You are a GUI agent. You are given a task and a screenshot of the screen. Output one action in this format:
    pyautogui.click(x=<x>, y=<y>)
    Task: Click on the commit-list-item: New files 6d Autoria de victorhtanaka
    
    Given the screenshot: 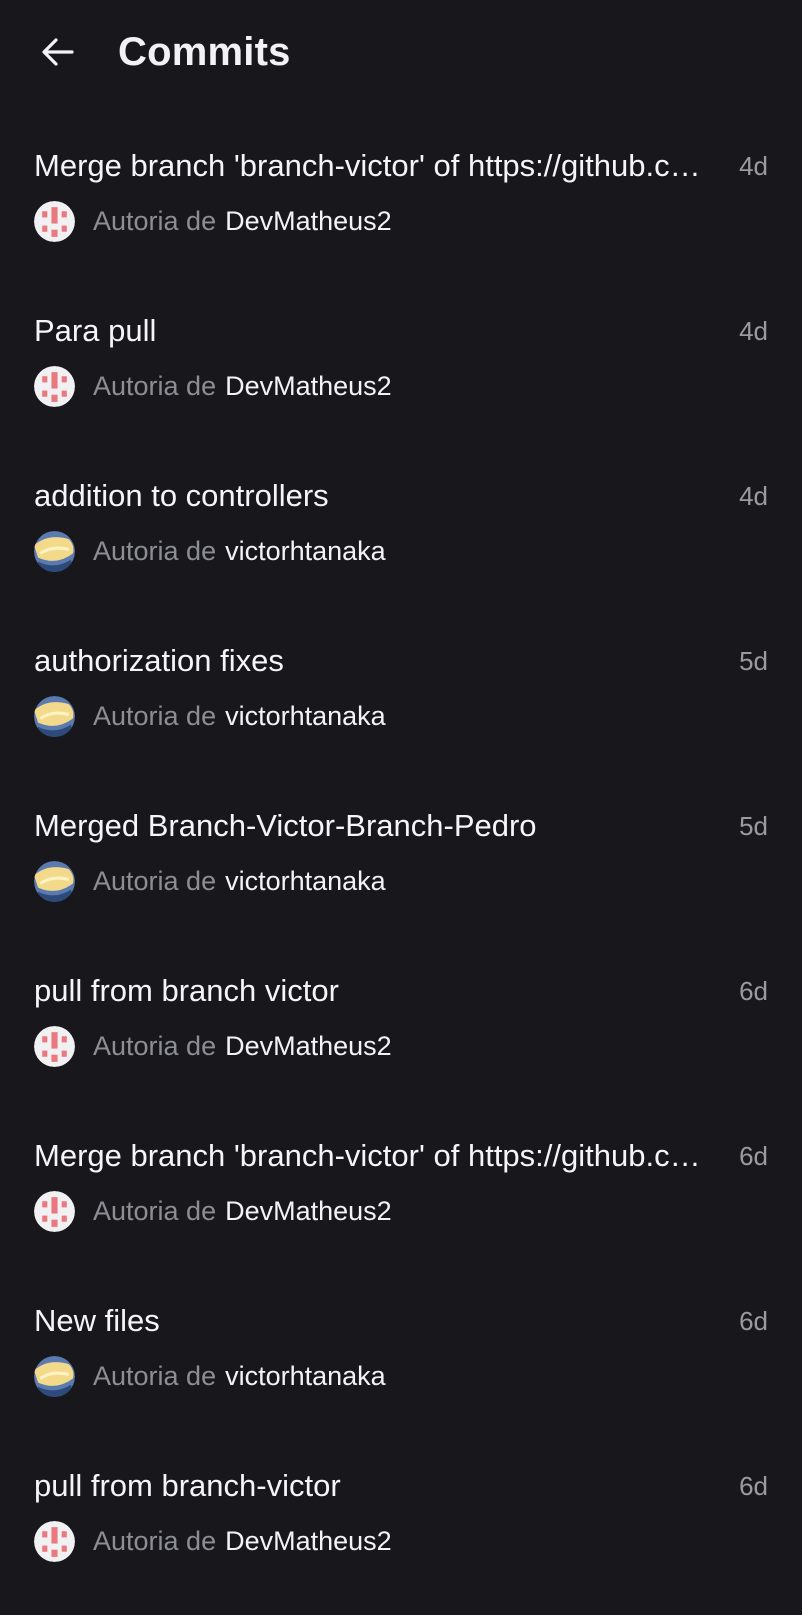 What is the action you would take?
    pyautogui.click(x=401, y=1367)
    